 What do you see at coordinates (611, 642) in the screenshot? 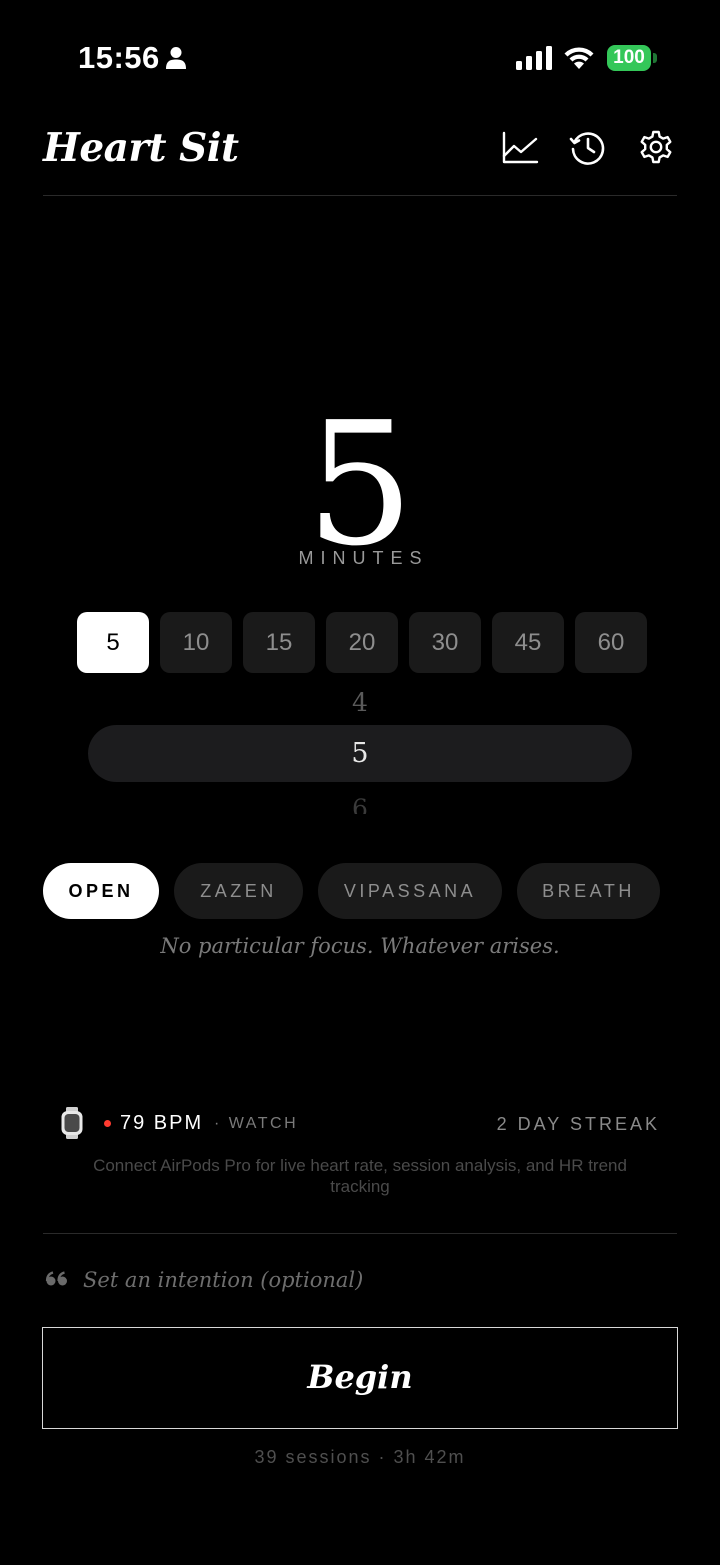
I see `preset-60-button: 60` at bounding box center [611, 642].